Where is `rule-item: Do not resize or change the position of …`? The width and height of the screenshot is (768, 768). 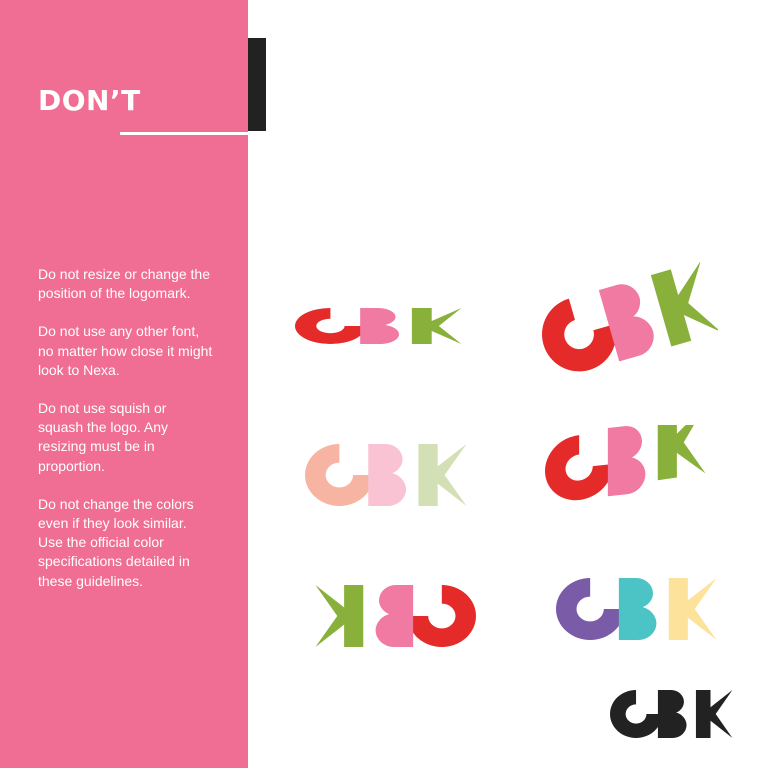
rule-item: Do not resize or change the position of … is located at coordinates (124, 284).